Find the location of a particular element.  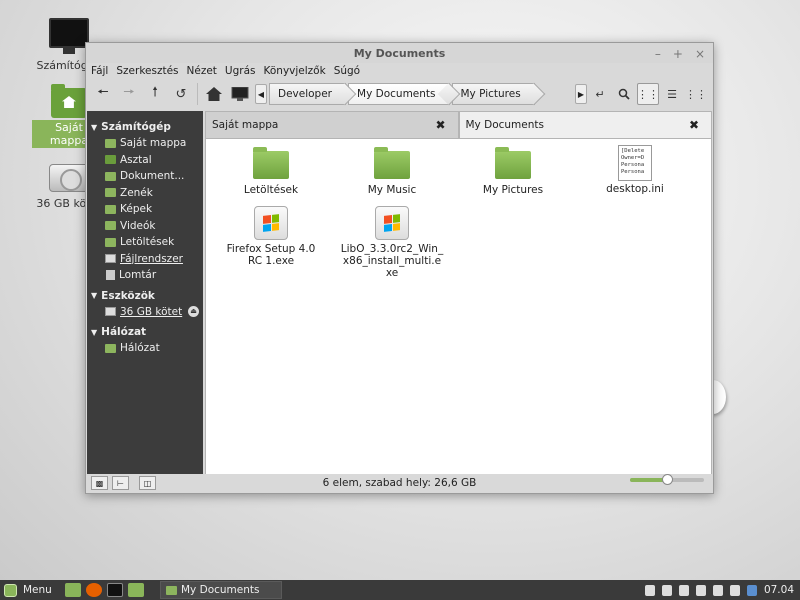

network-folder-icon is located at coordinates (110, 348).